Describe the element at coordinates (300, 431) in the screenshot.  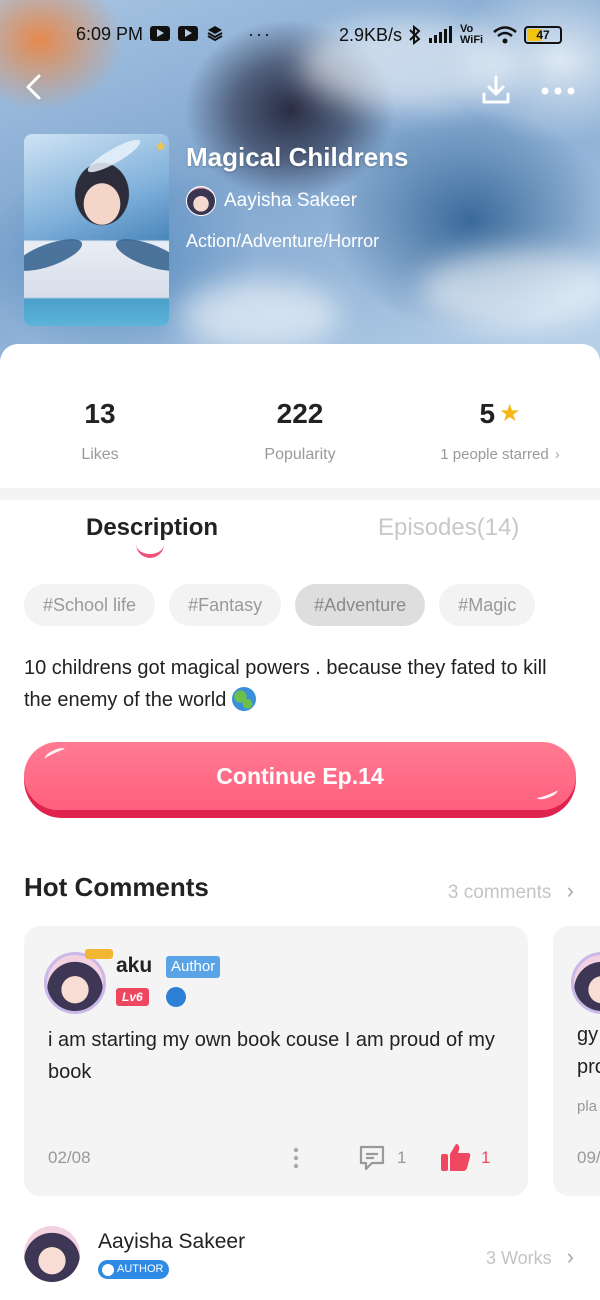
I see `stat-popularity: 222 Popularity` at that location.